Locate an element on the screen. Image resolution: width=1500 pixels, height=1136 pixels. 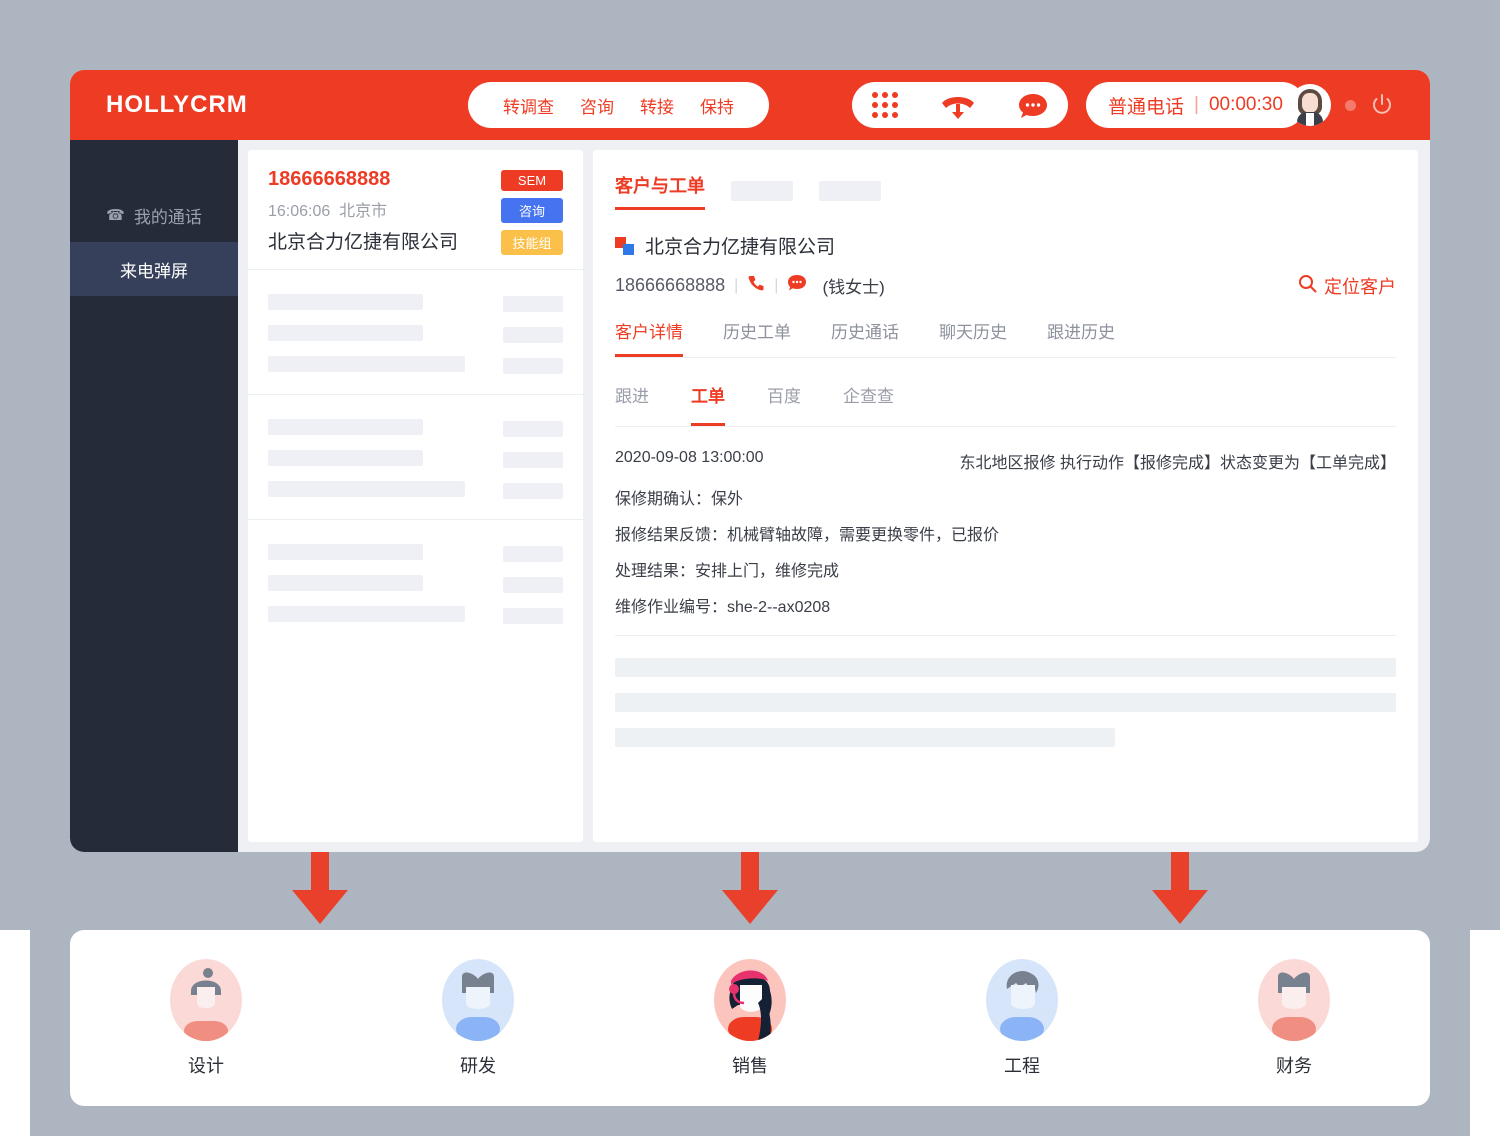
customer-phone: 18666668888 is located at coordinates (670, 285).